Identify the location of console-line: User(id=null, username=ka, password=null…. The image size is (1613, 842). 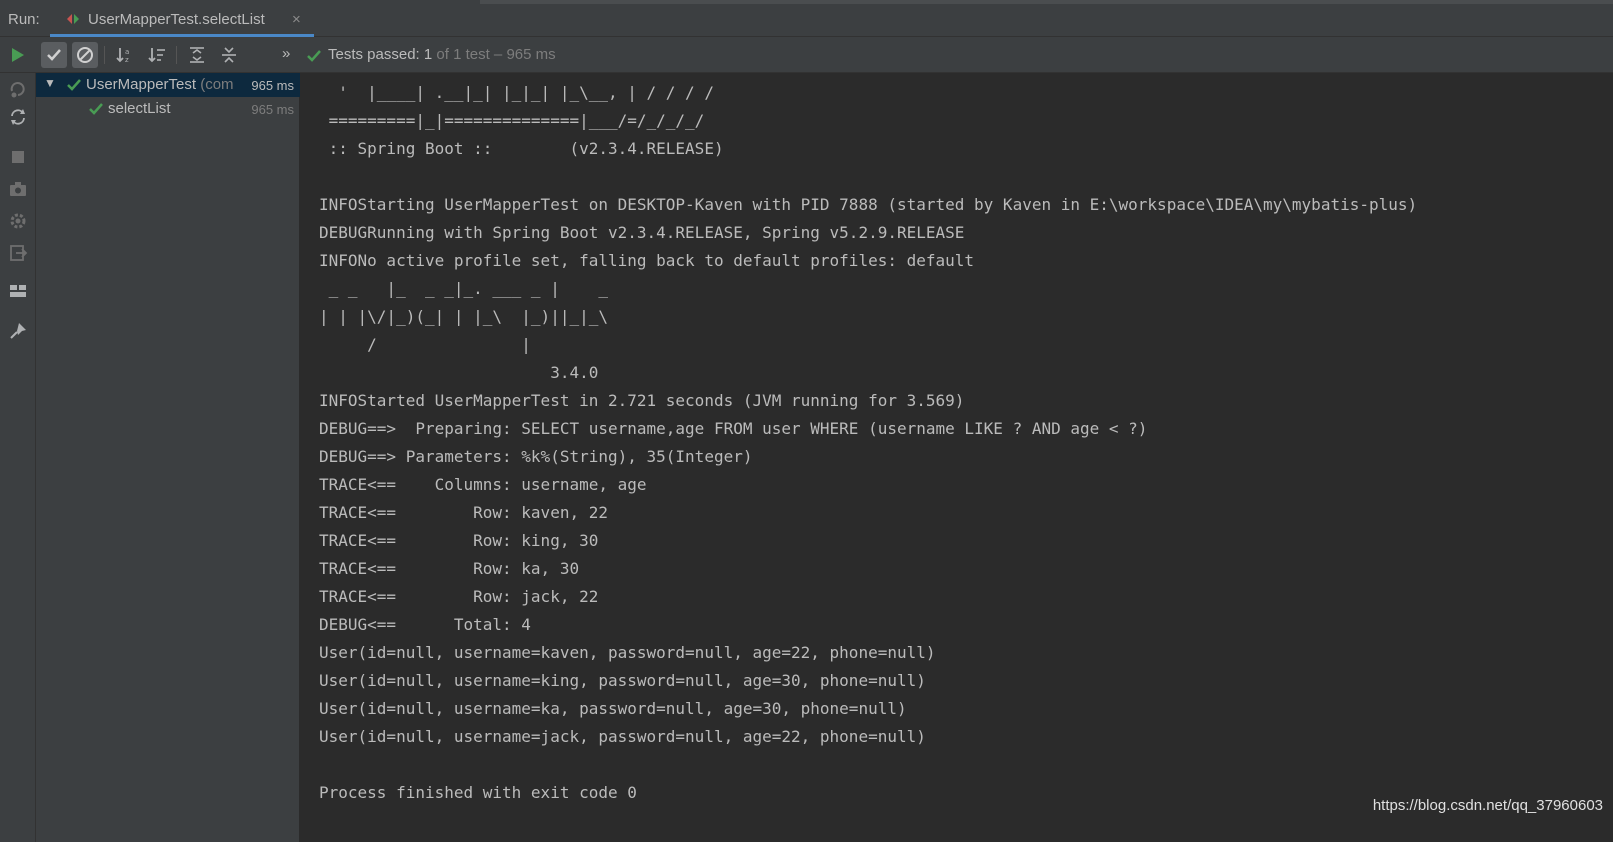
(613, 708).